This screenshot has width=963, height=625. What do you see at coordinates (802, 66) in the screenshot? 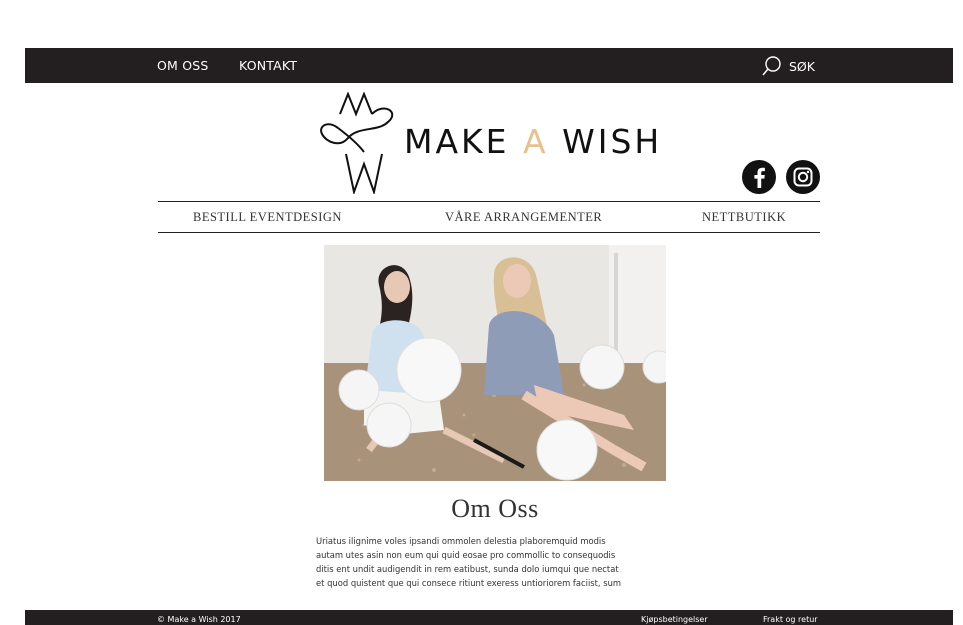
I see `search-label: SØK` at bounding box center [802, 66].